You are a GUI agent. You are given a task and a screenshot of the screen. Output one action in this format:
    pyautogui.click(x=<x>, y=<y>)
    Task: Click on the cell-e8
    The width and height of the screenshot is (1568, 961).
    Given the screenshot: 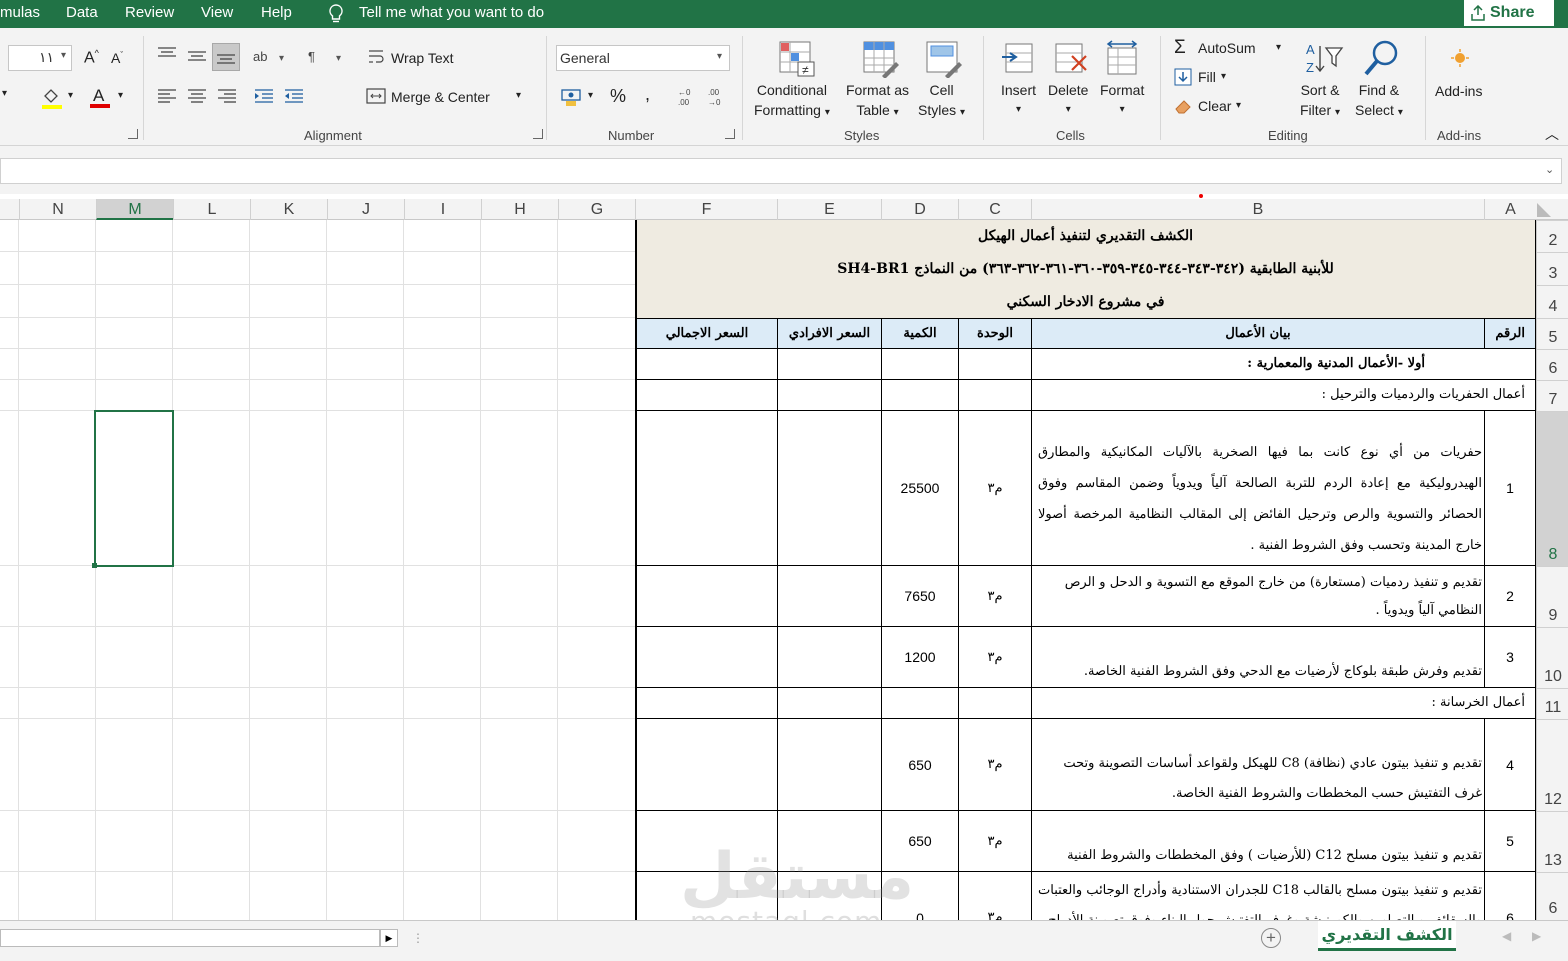 What is the action you would take?
    pyautogui.click(x=829, y=488)
    